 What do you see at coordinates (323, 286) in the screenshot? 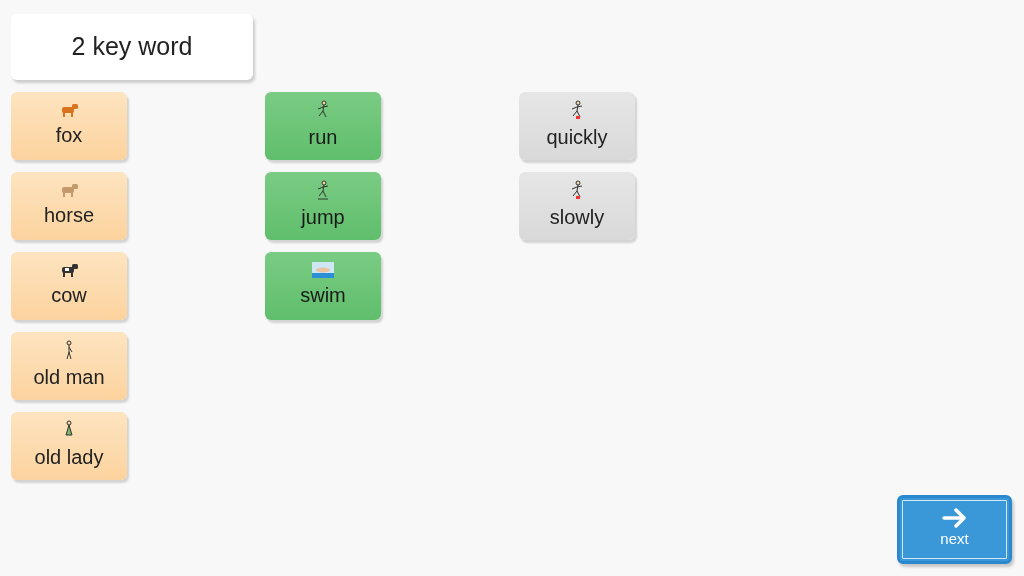
I see `word-card: swim` at bounding box center [323, 286].